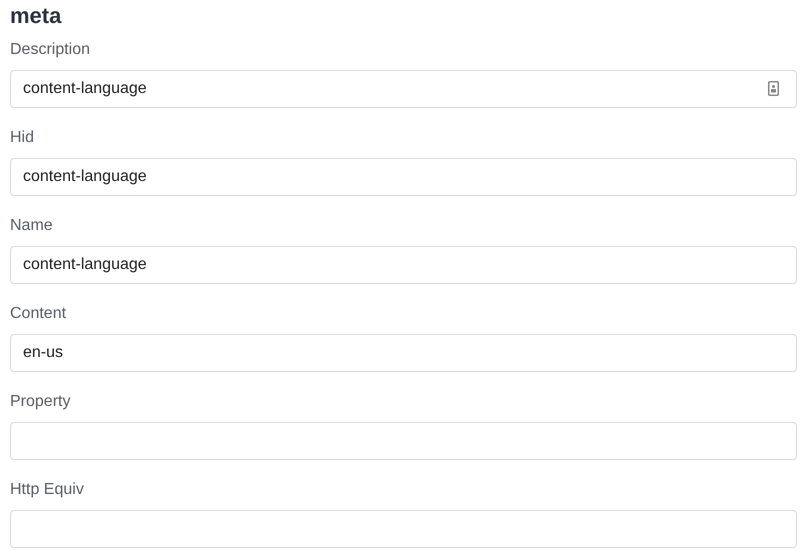 Image resolution: width=803 pixels, height=551 pixels. What do you see at coordinates (41, 402) in the screenshot?
I see `field-label: Property` at bounding box center [41, 402].